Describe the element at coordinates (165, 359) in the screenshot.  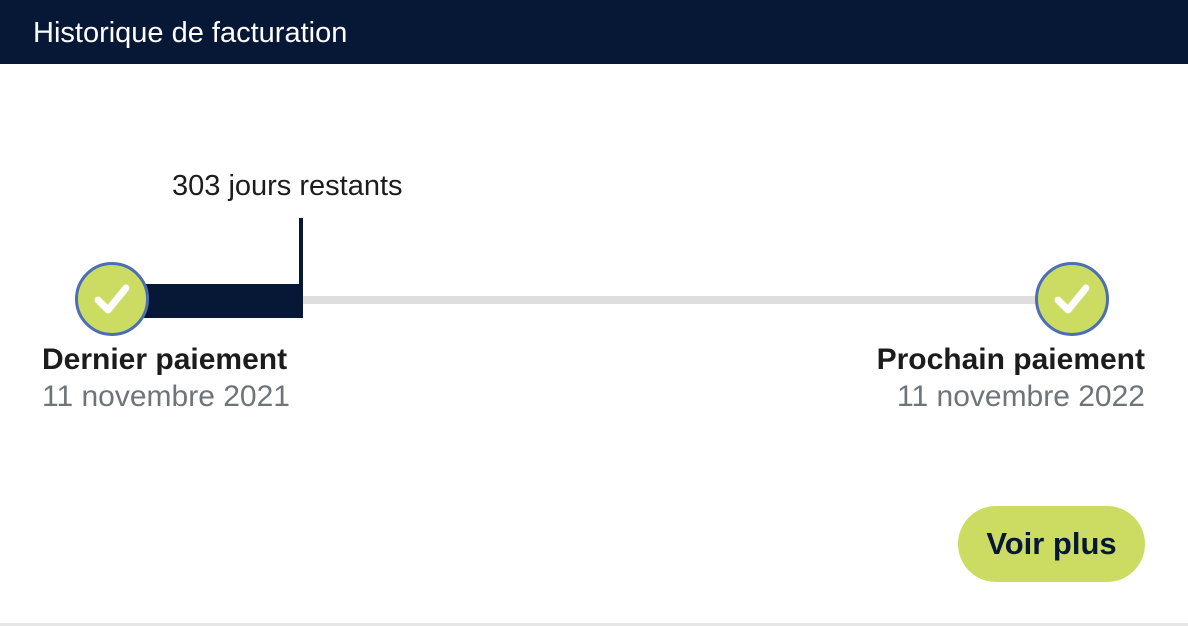
I see `last-payment-title: Dernier paiement` at that location.